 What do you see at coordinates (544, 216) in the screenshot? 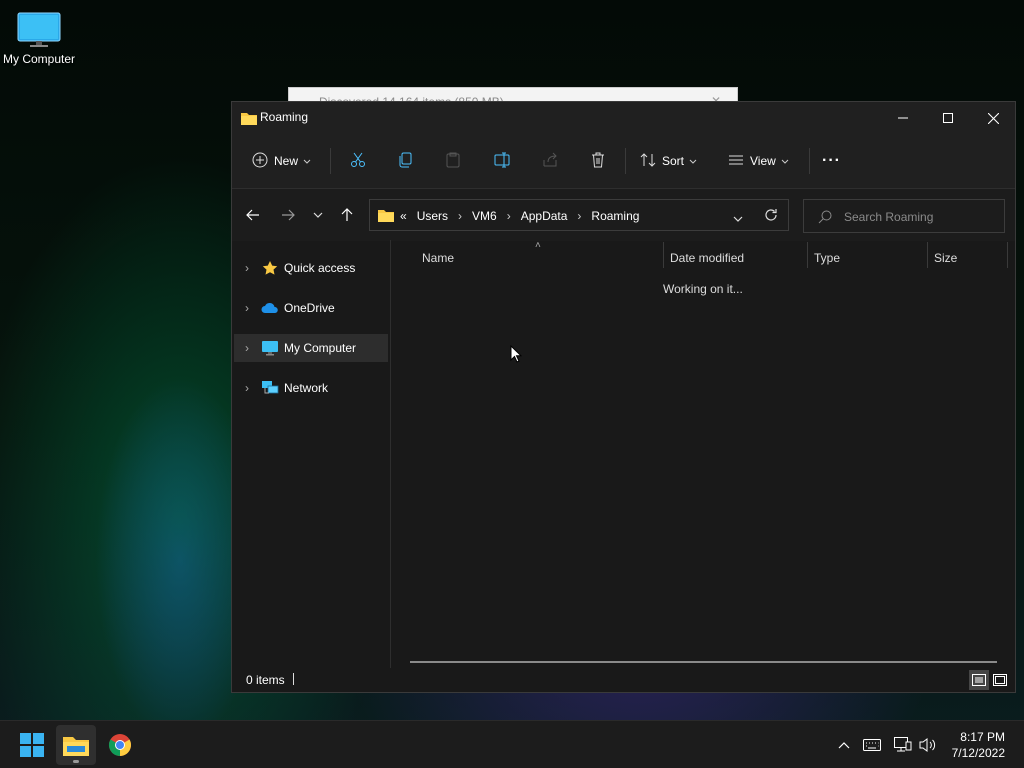
I see `breadcrumb-item: AppData` at bounding box center [544, 216].